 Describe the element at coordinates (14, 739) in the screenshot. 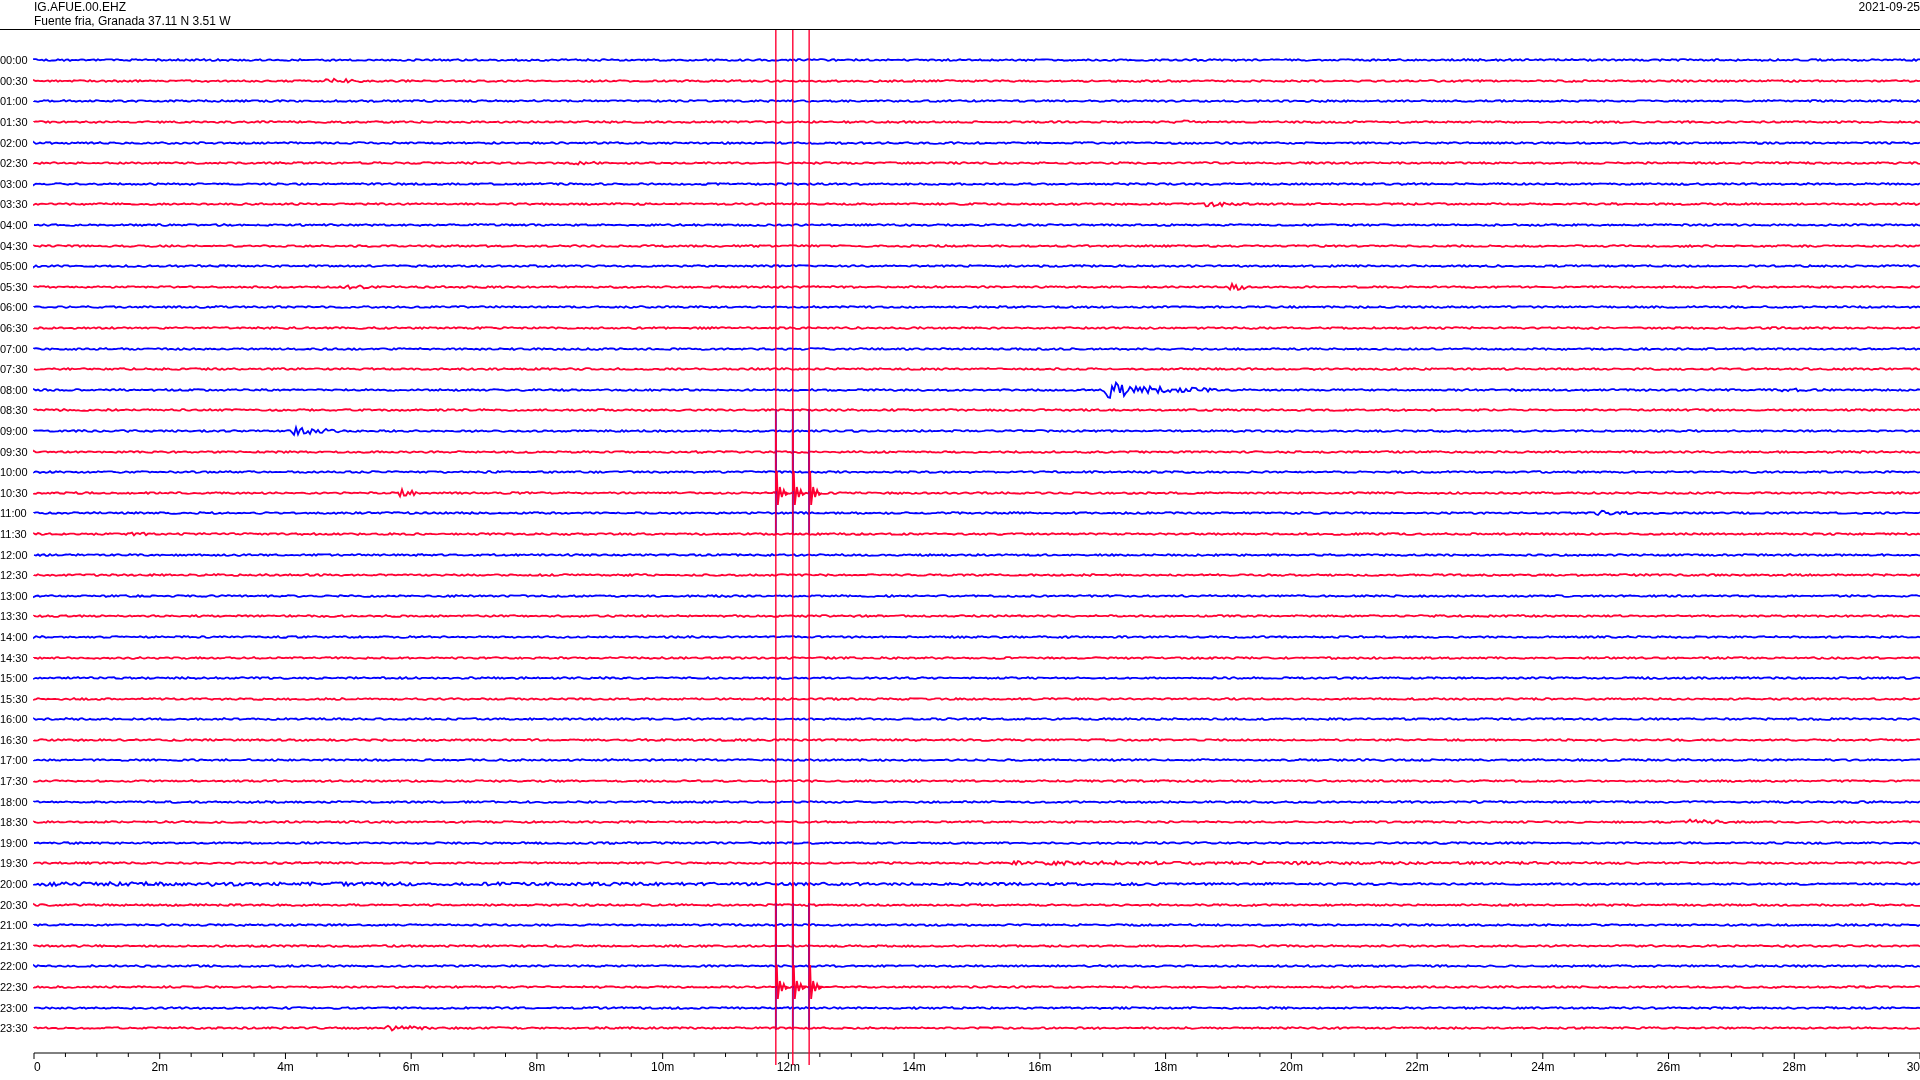

I see `hour-label: 16:30` at that location.